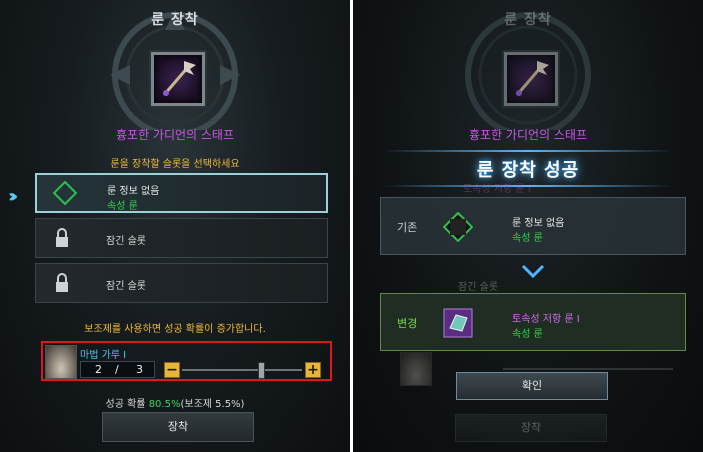 Image resolution: width=703 pixels, height=452 pixels. Describe the element at coordinates (527, 238) in the screenshot. I see `before-rune-type: 속성 룬` at that location.